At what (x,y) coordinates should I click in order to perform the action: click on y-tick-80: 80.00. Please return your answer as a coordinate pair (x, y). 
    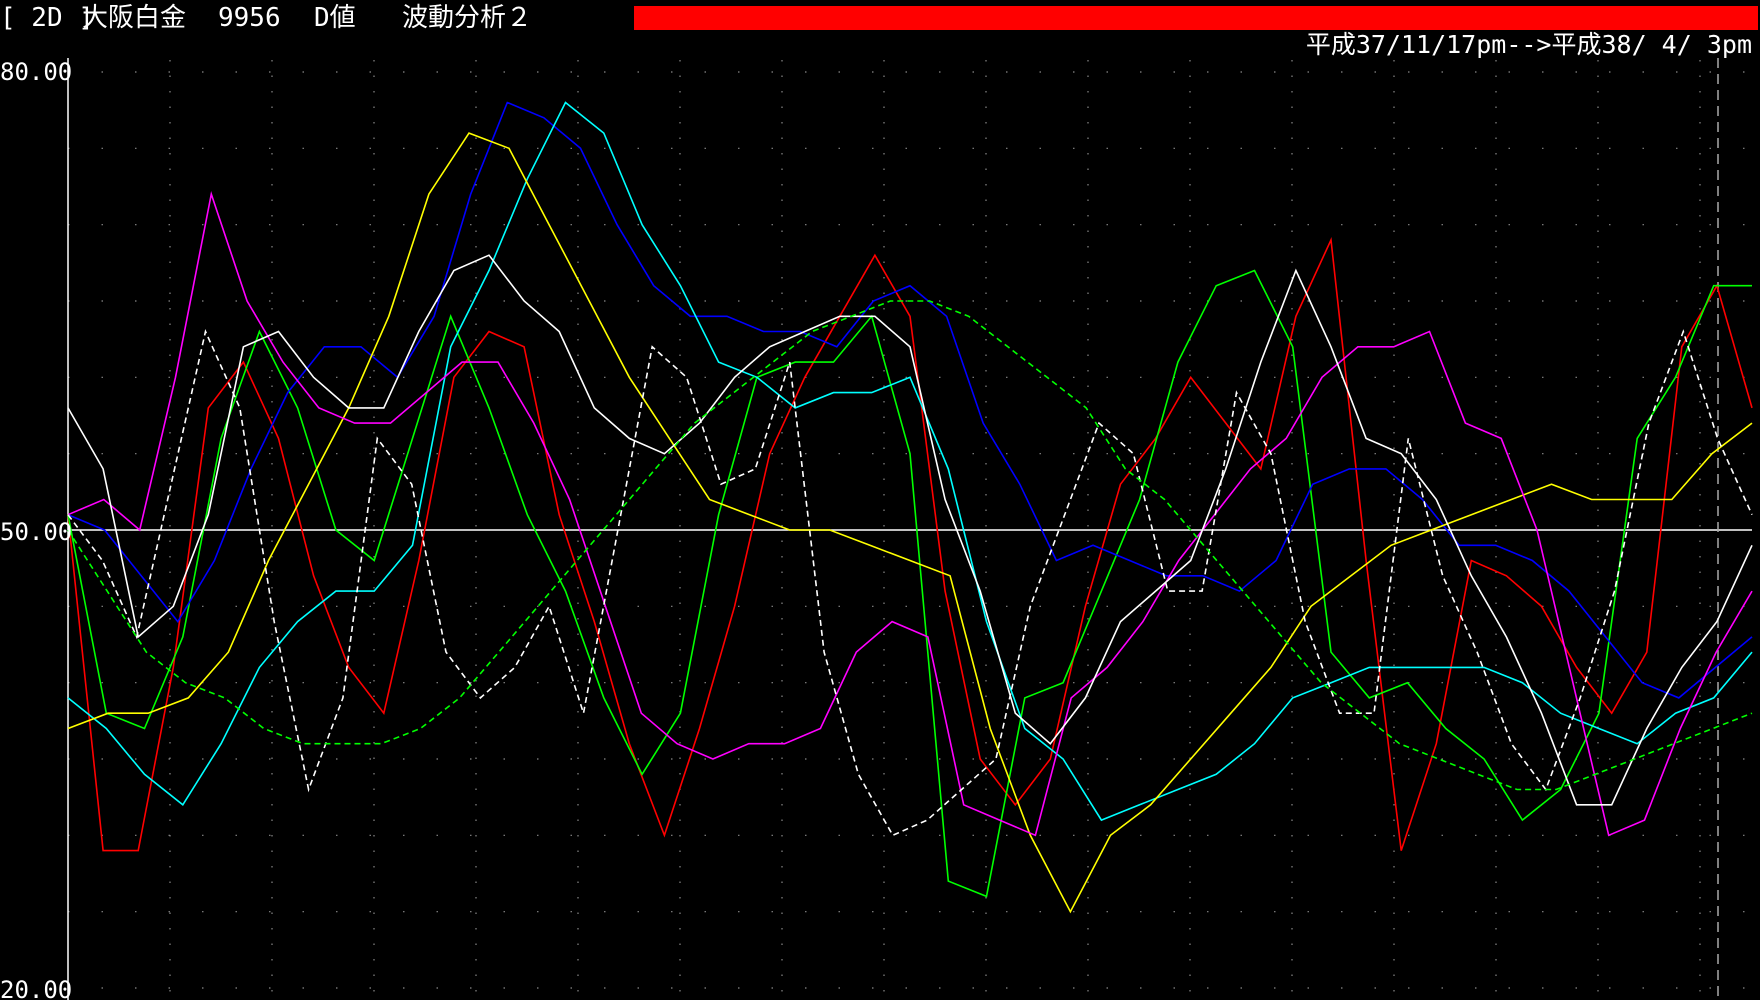
    Looking at the image, I should click on (36, 72).